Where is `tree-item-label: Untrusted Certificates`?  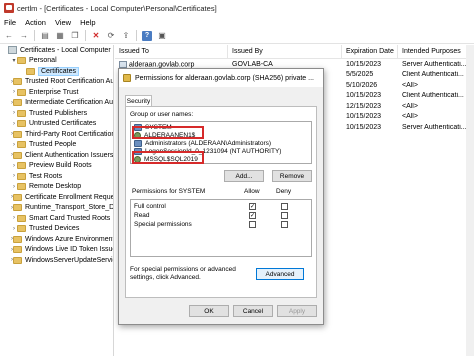
tree-item-label: Untrusted Certificates is located at coordinates (63, 124).